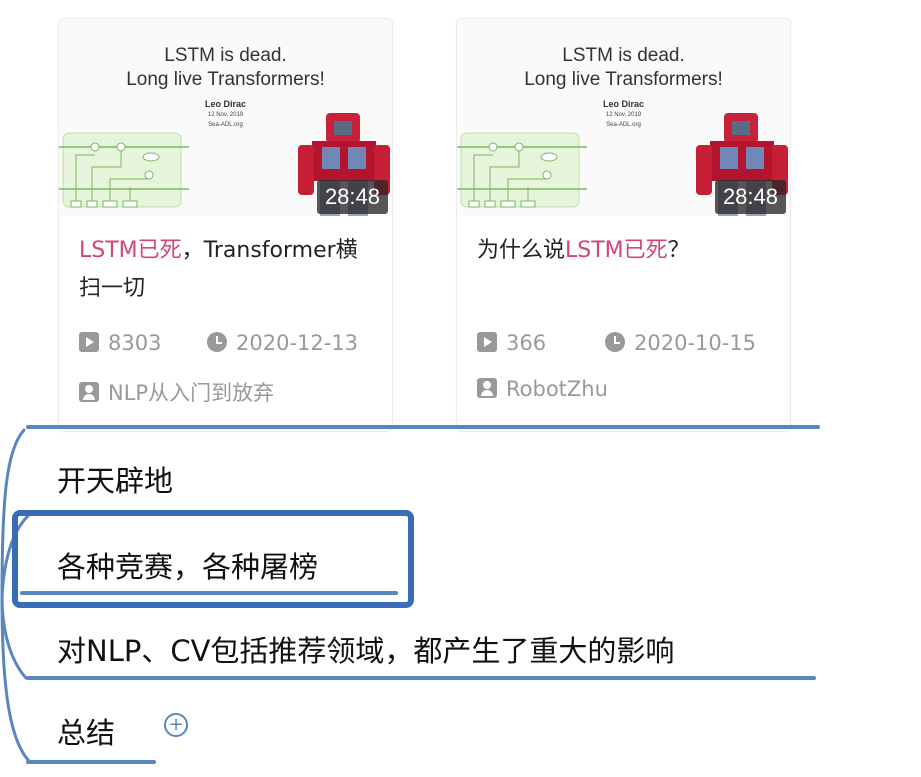 The height and width of the screenshot is (777, 921). Describe the element at coordinates (187, 565) in the screenshot. I see `mindmap-node-2: 各种竞赛，各种屠榜` at that location.